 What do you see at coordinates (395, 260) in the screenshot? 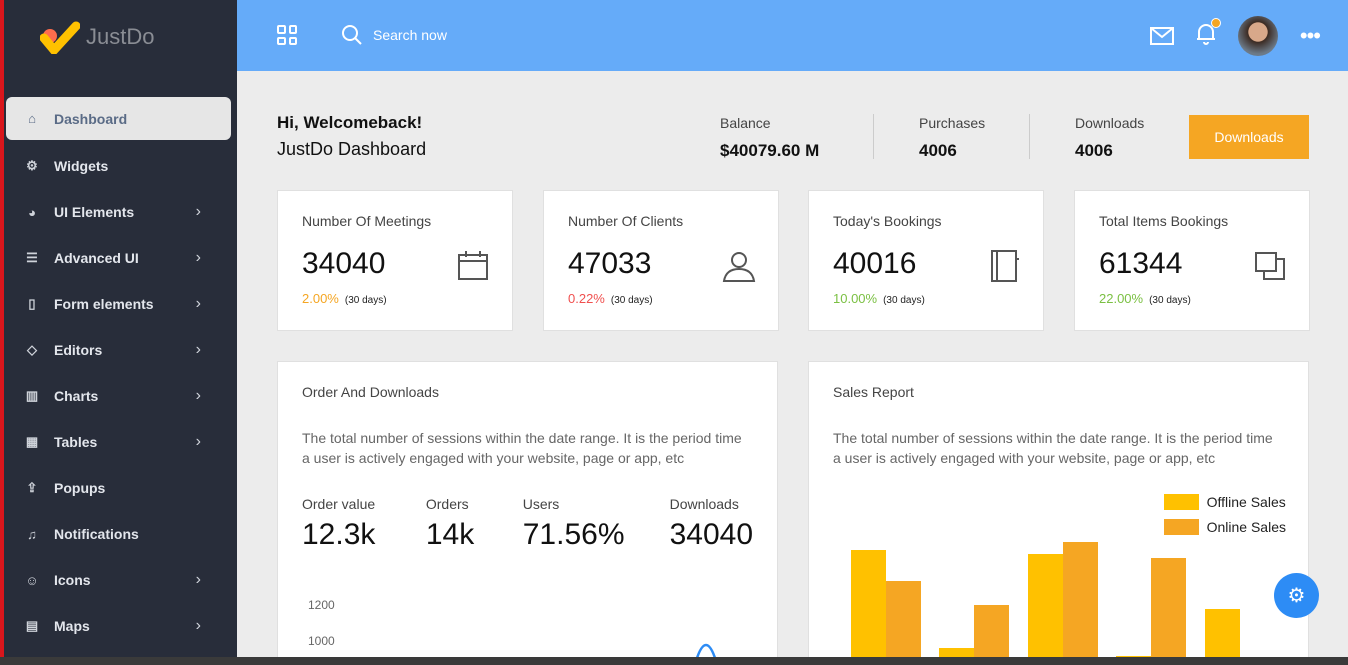
I see `kpi-card: Number Of Meetings 34040 2.00% (30 days)` at bounding box center [395, 260].